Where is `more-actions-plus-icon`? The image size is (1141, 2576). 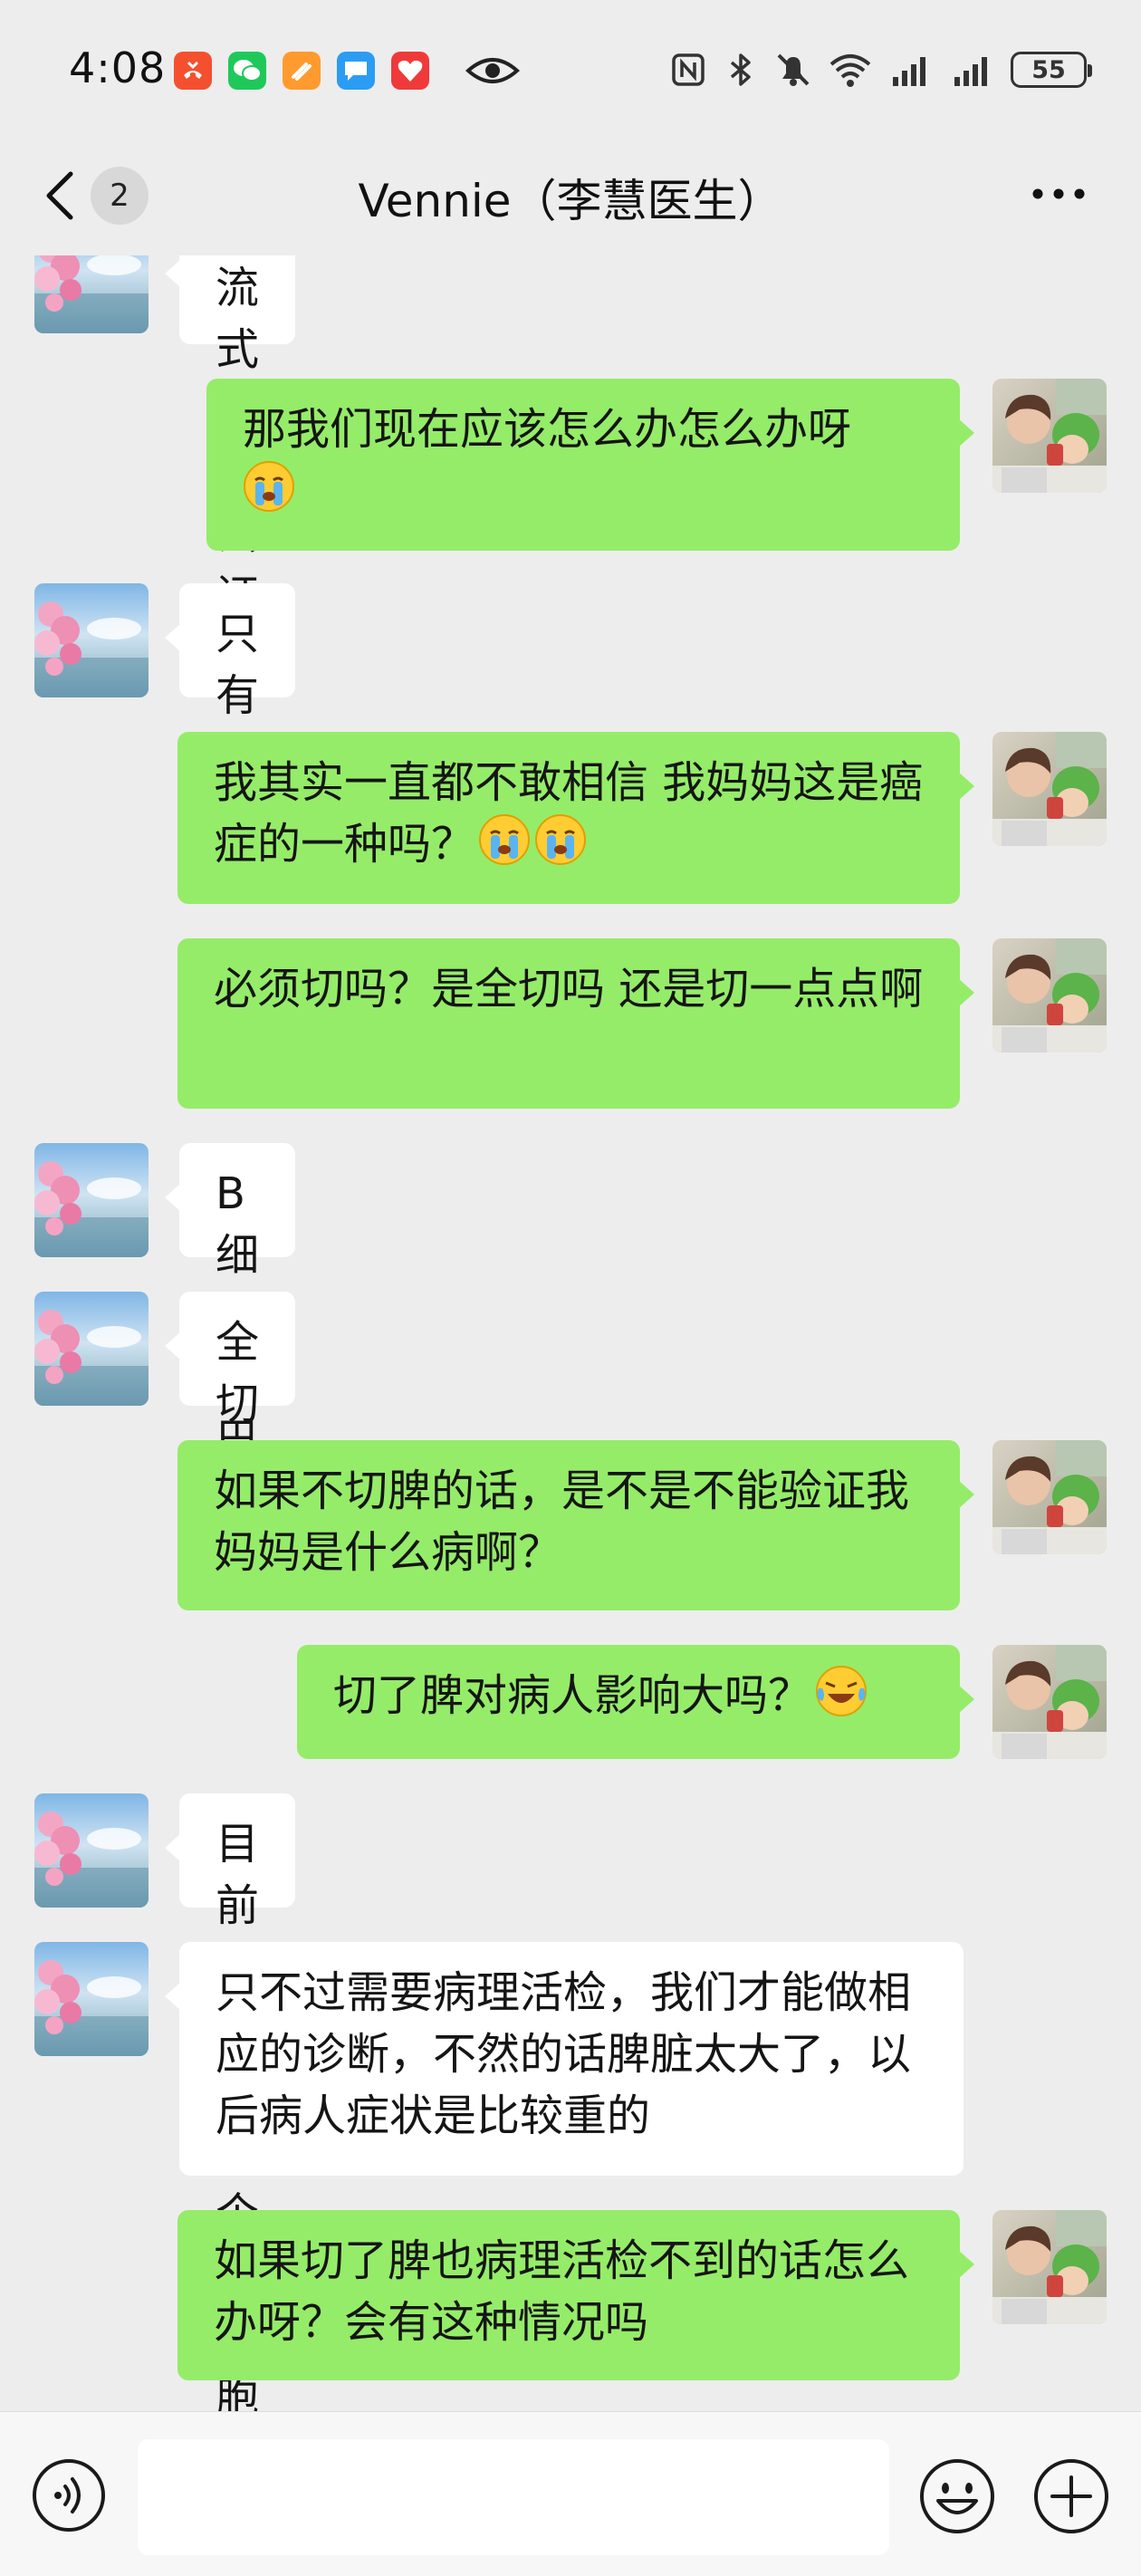
more-actions-plus-icon is located at coordinates (1071, 2496).